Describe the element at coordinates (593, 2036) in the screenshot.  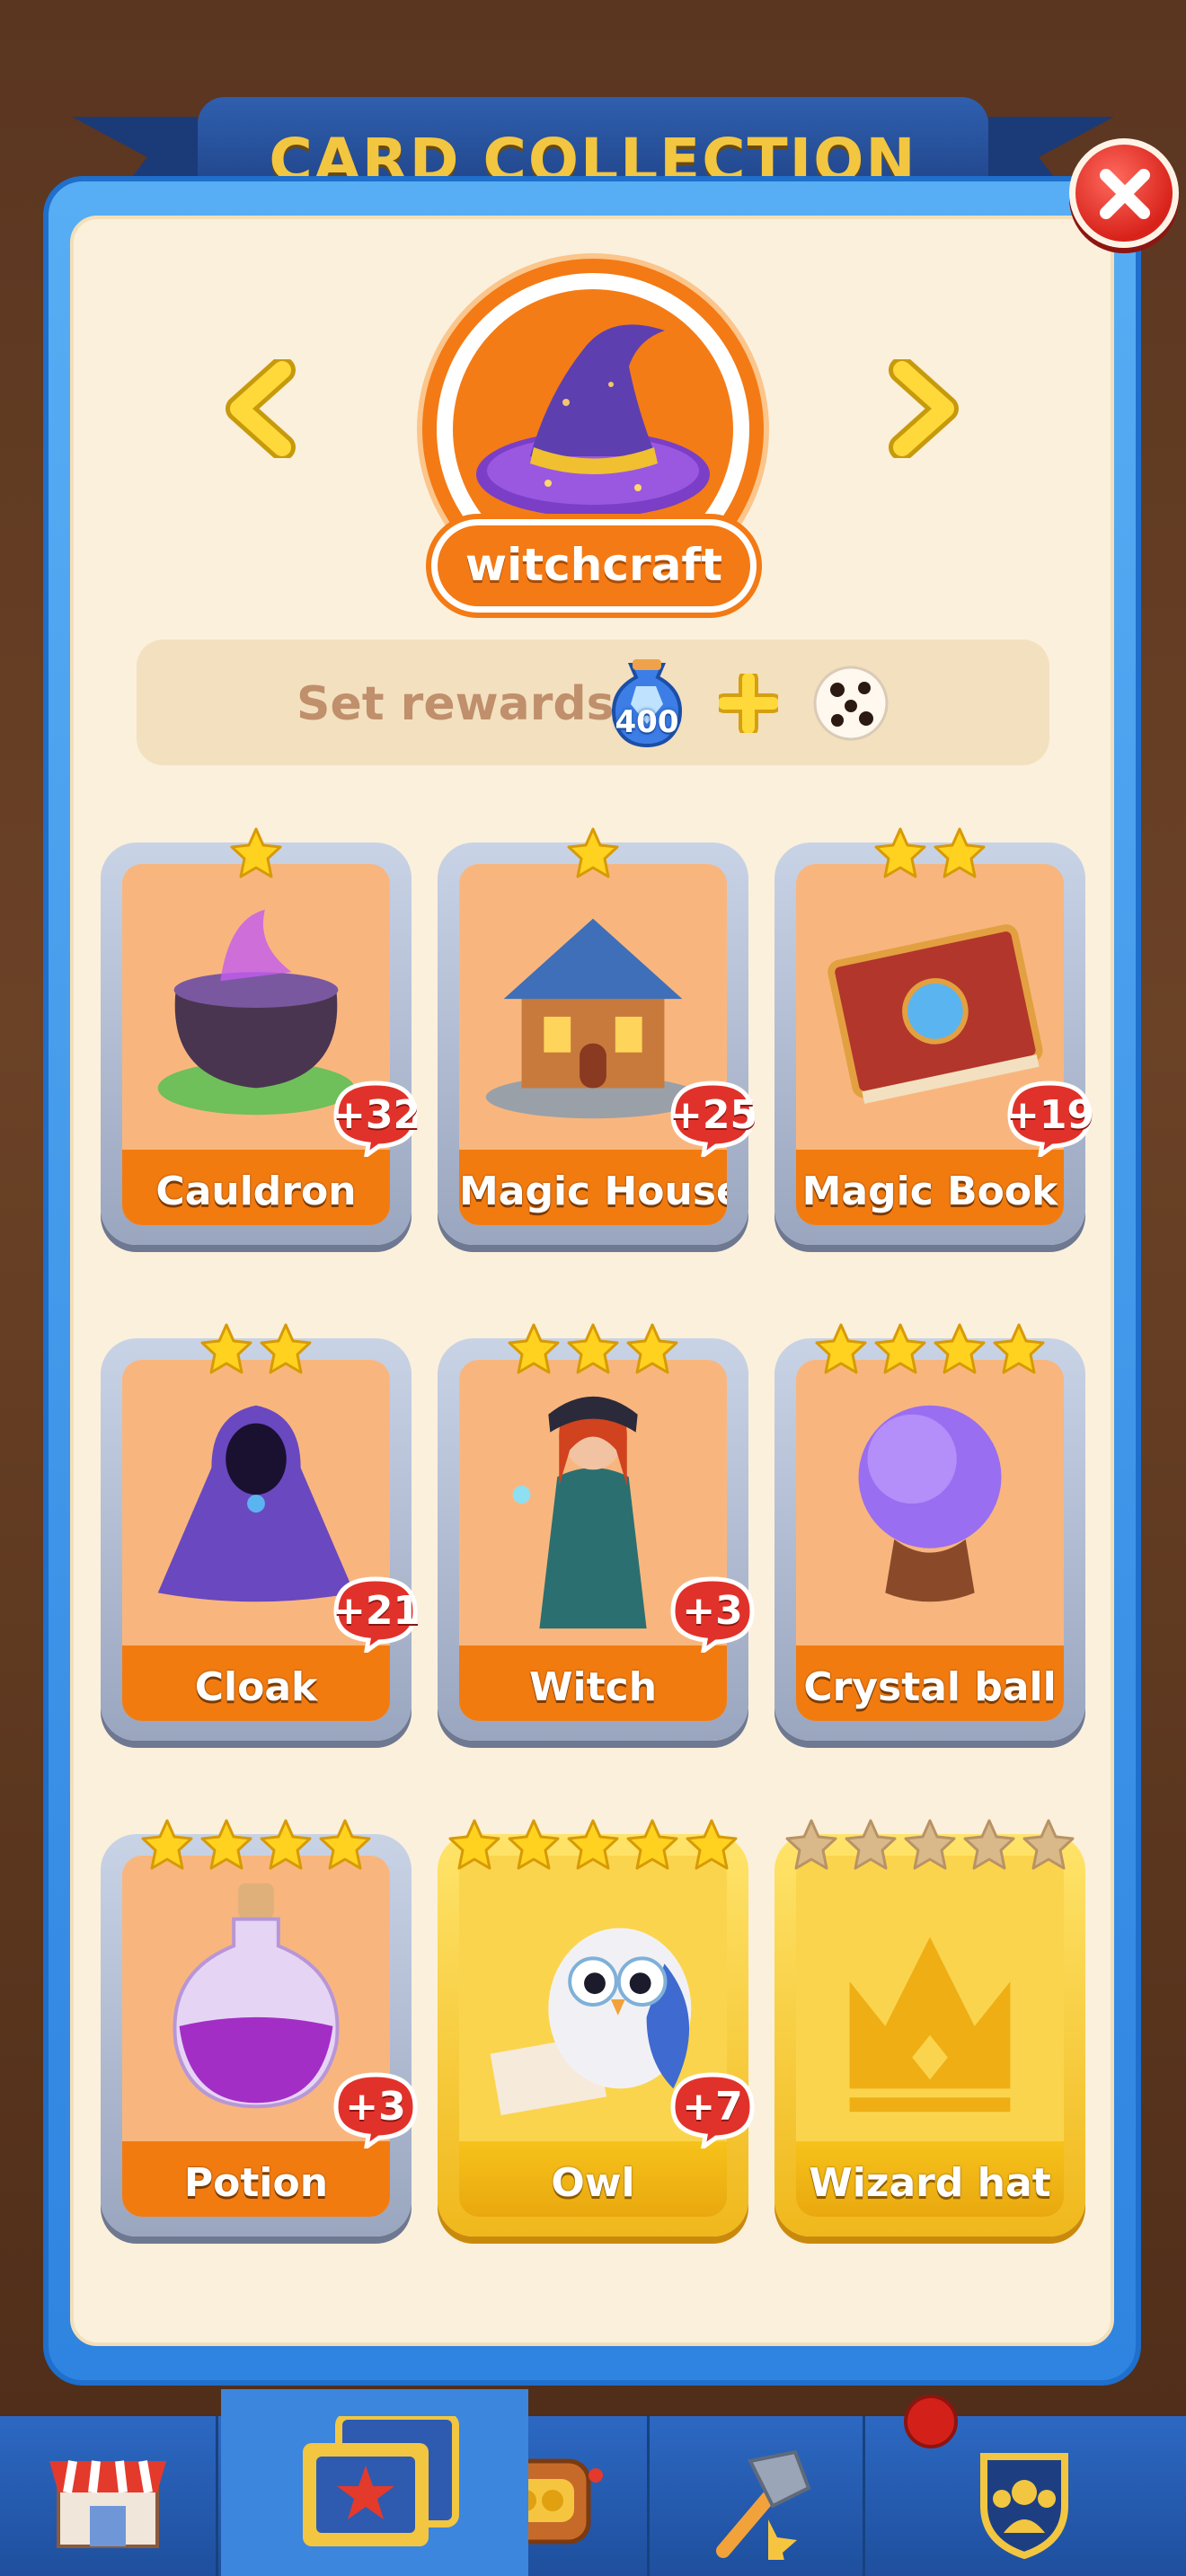
I see `card-face: Owl` at that location.